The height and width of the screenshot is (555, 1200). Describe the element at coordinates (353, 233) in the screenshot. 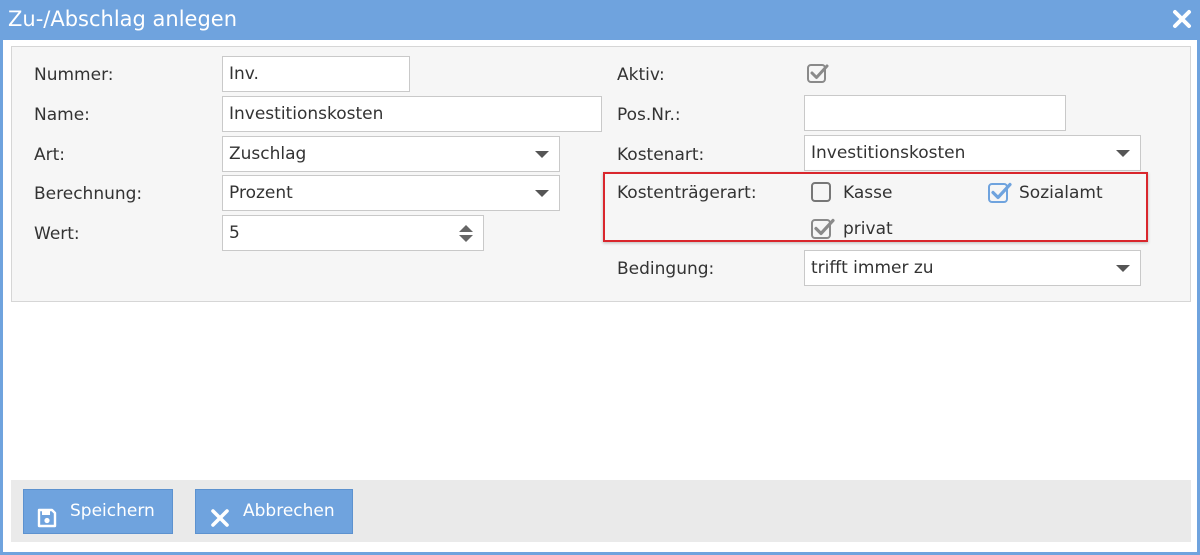

I see `wert-stepper: 5` at that location.